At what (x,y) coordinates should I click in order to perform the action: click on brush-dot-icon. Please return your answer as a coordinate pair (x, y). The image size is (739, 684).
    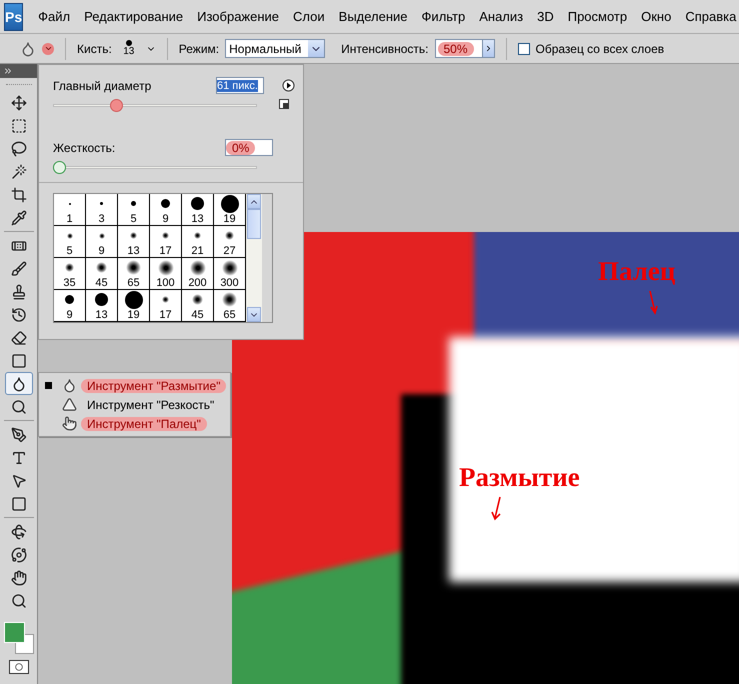
    Looking at the image, I should click on (129, 43).